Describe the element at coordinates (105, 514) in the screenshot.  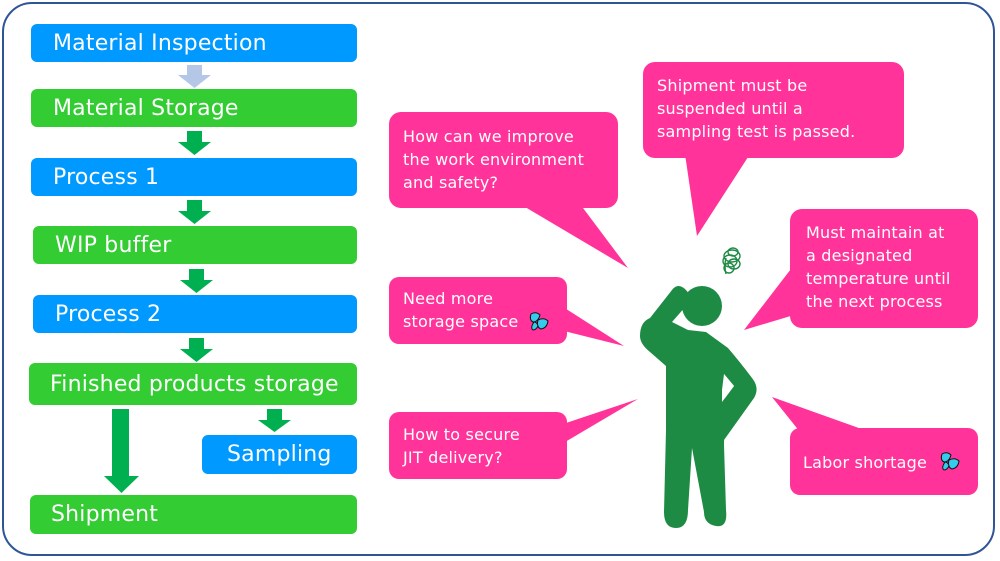
I see `step-label: Shipment` at that location.